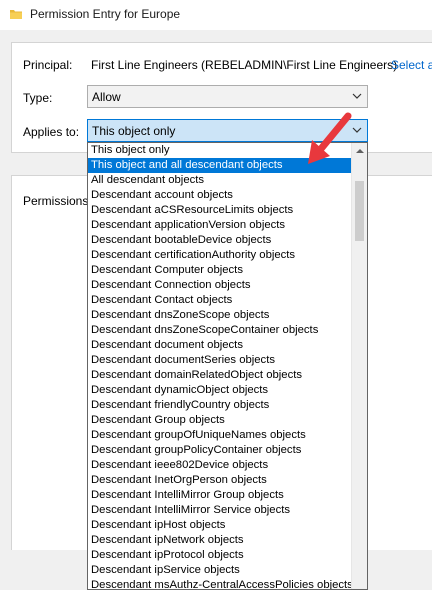  Describe the element at coordinates (411, 65) in the screenshot. I see `select-principal-link: Select a` at that location.